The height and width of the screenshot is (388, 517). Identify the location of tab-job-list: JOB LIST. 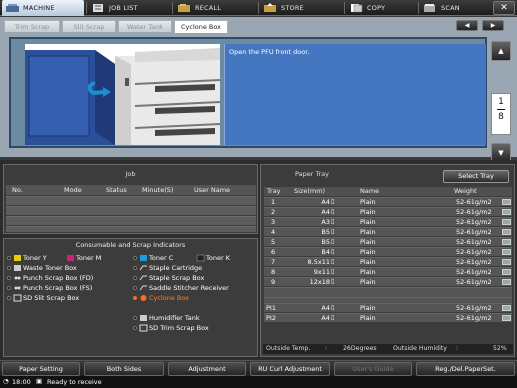
(129, 8).